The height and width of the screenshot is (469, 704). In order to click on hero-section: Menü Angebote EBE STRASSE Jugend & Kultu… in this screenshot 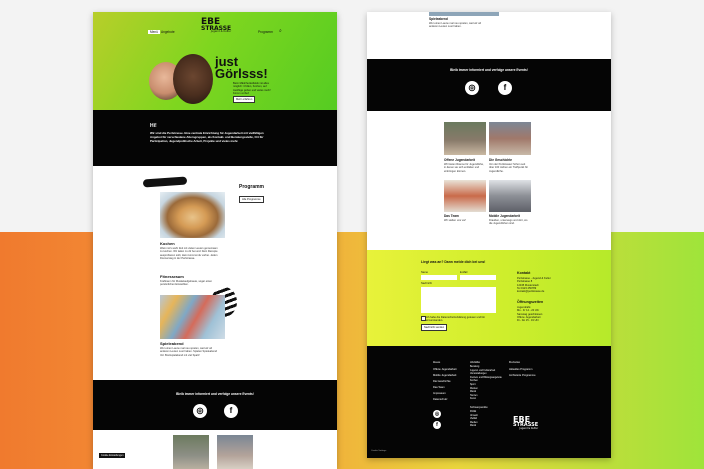, I will do `click(215, 65)`.